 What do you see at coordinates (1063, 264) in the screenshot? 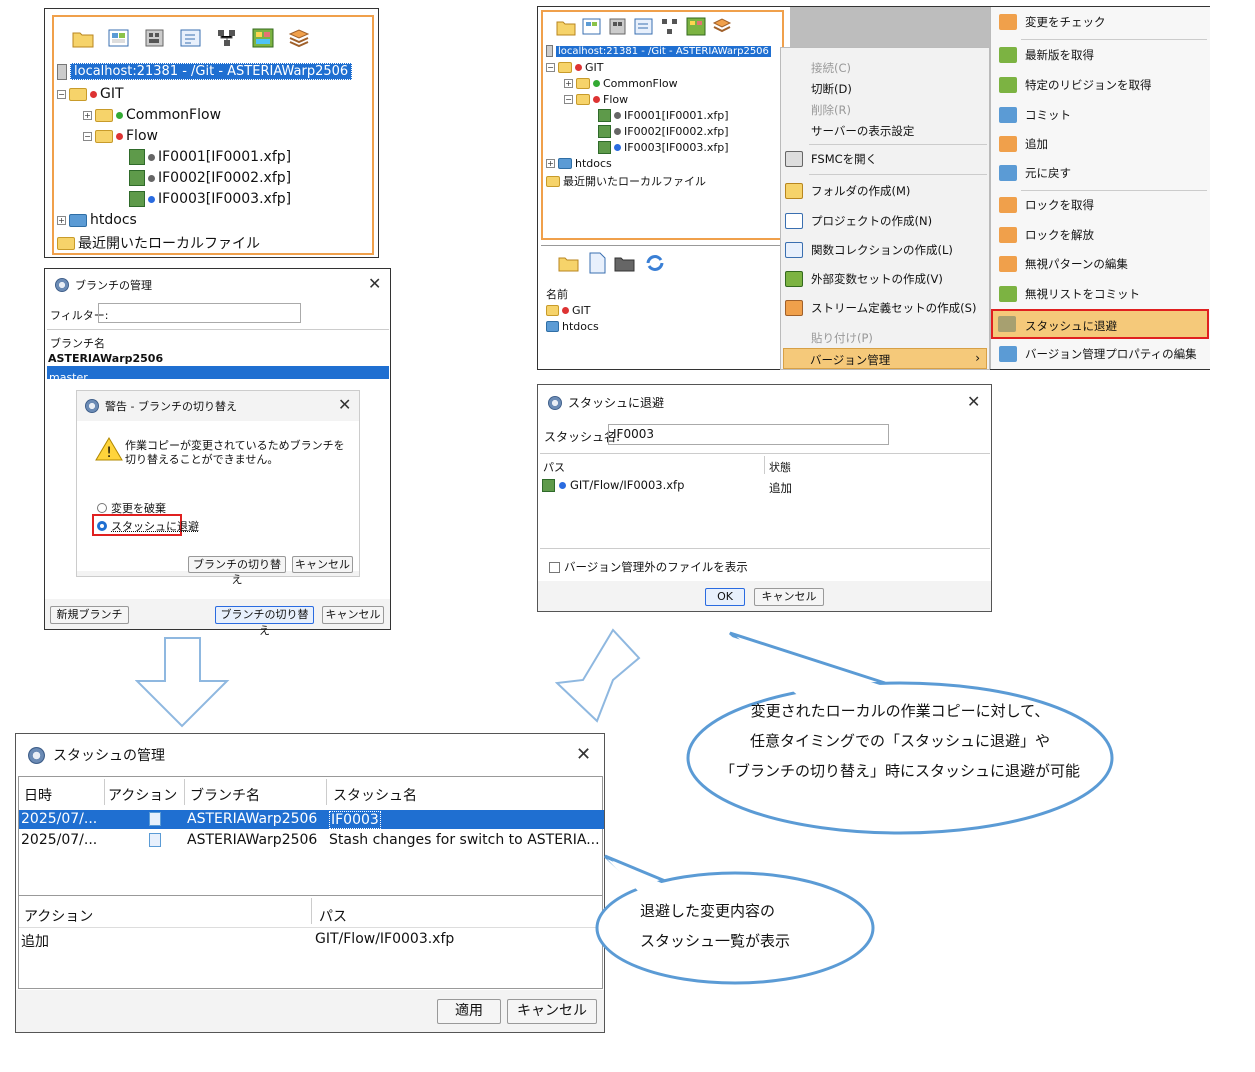
I see `submenu-edit-ignore: 無視パターンの編集` at bounding box center [1063, 264].